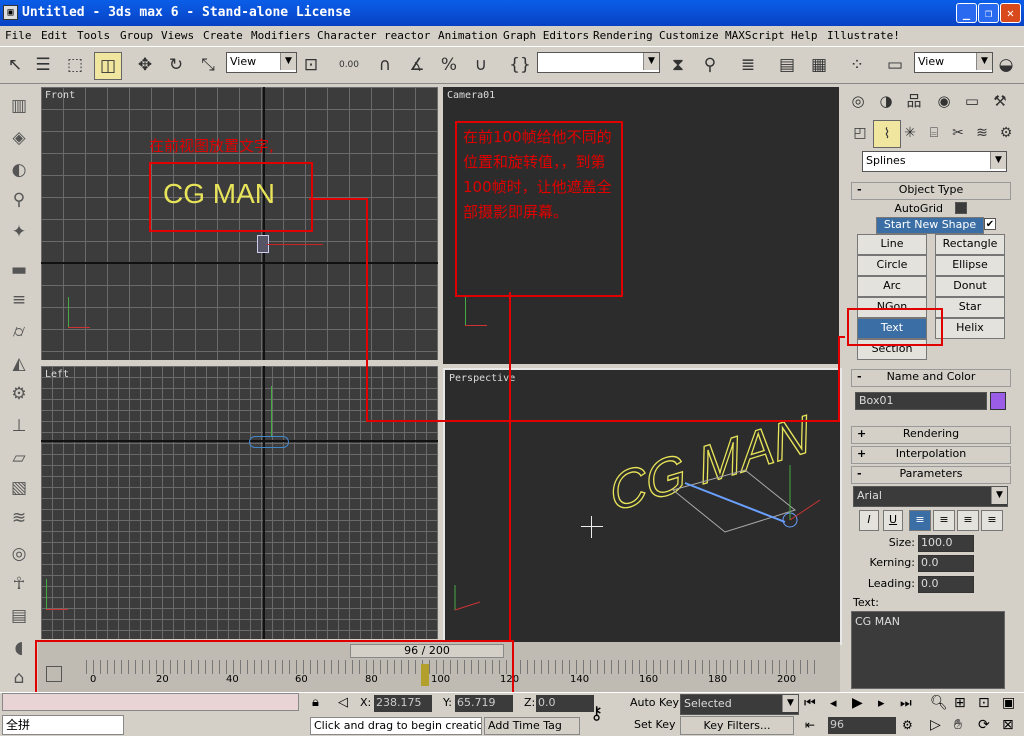  Describe the element at coordinates (970, 307) in the screenshot. I see `shape-button-star: Star` at that location.